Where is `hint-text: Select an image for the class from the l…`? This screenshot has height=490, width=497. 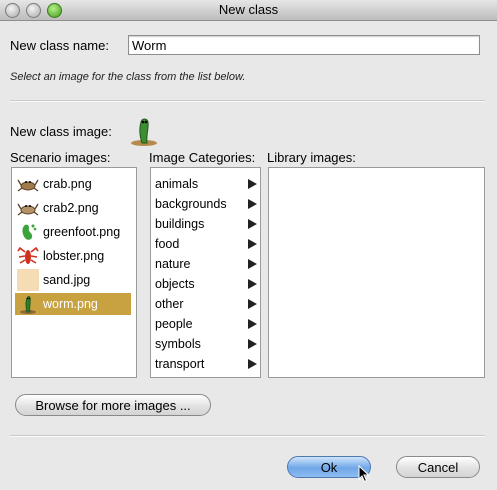 hint-text: Select an image for the class from the l… is located at coordinates (128, 77).